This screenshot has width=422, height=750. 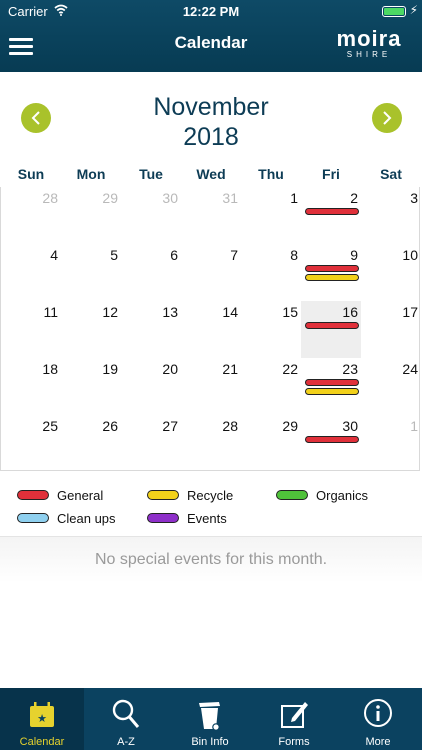 I want to click on day-number: 4, so click(x=54, y=255).